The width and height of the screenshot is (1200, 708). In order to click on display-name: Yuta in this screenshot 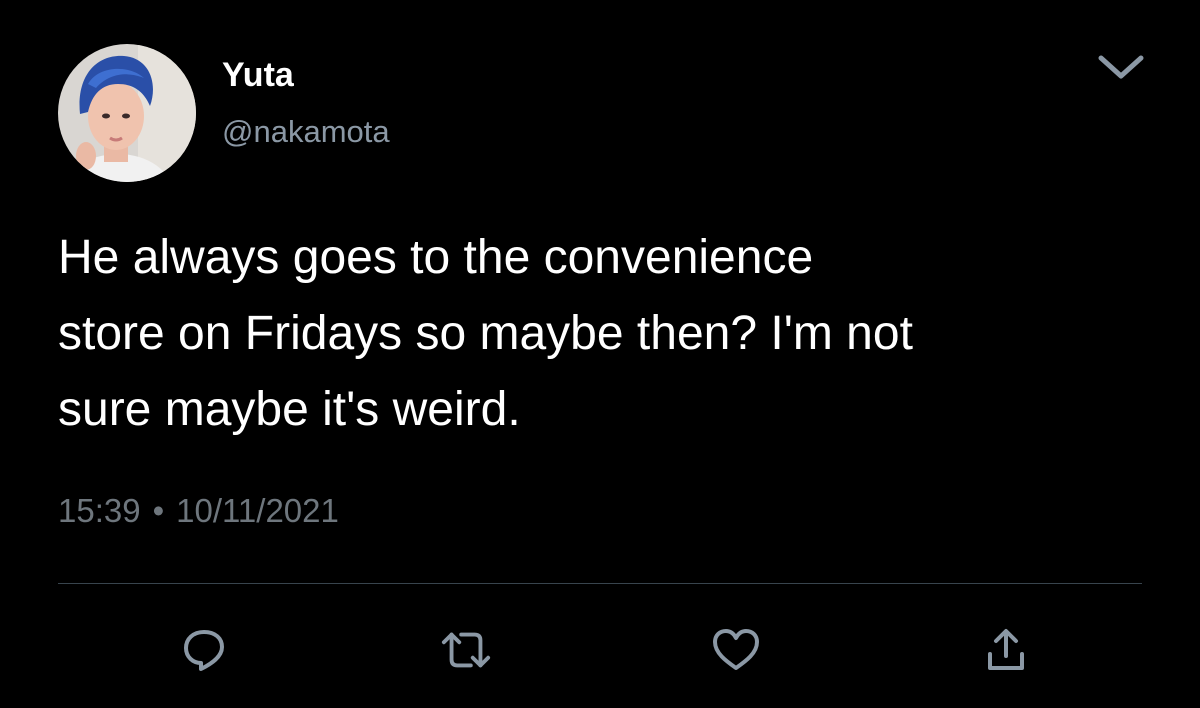, I will do `click(258, 75)`.